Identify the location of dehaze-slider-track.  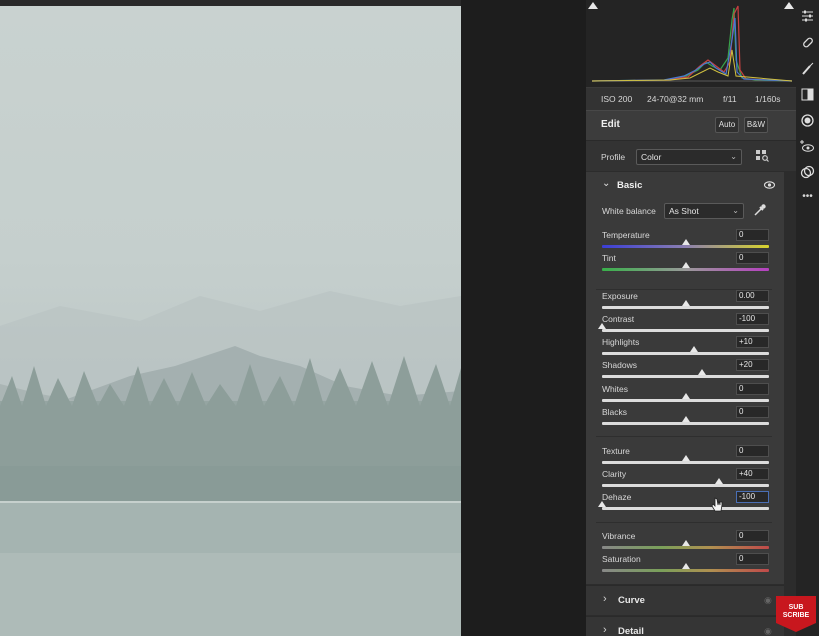
(685, 508).